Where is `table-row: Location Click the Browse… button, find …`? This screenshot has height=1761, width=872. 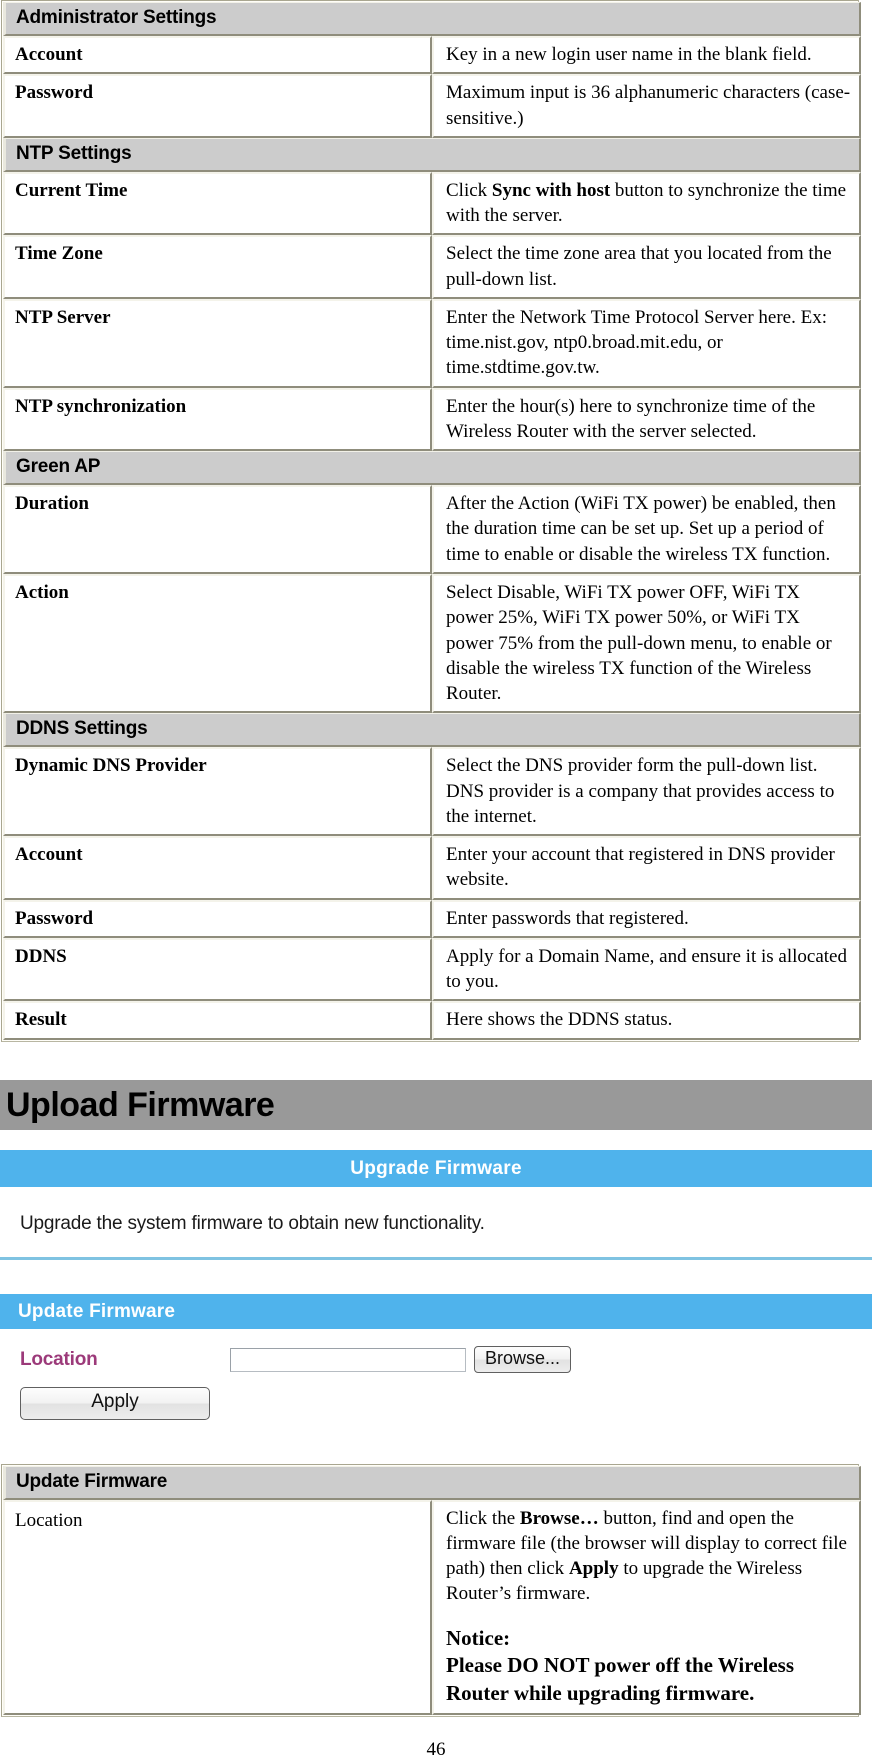 table-row: Location Click the Browse… button, find … is located at coordinates (432, 1607).